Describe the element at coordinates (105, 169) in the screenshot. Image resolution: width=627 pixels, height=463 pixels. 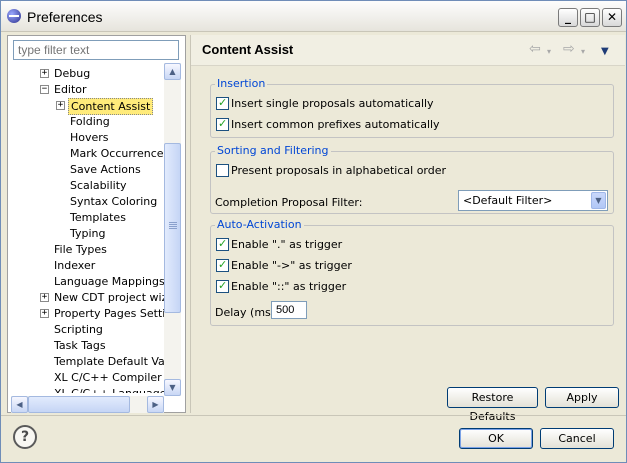
I see `tree-item-label: Save Actions` at that location.